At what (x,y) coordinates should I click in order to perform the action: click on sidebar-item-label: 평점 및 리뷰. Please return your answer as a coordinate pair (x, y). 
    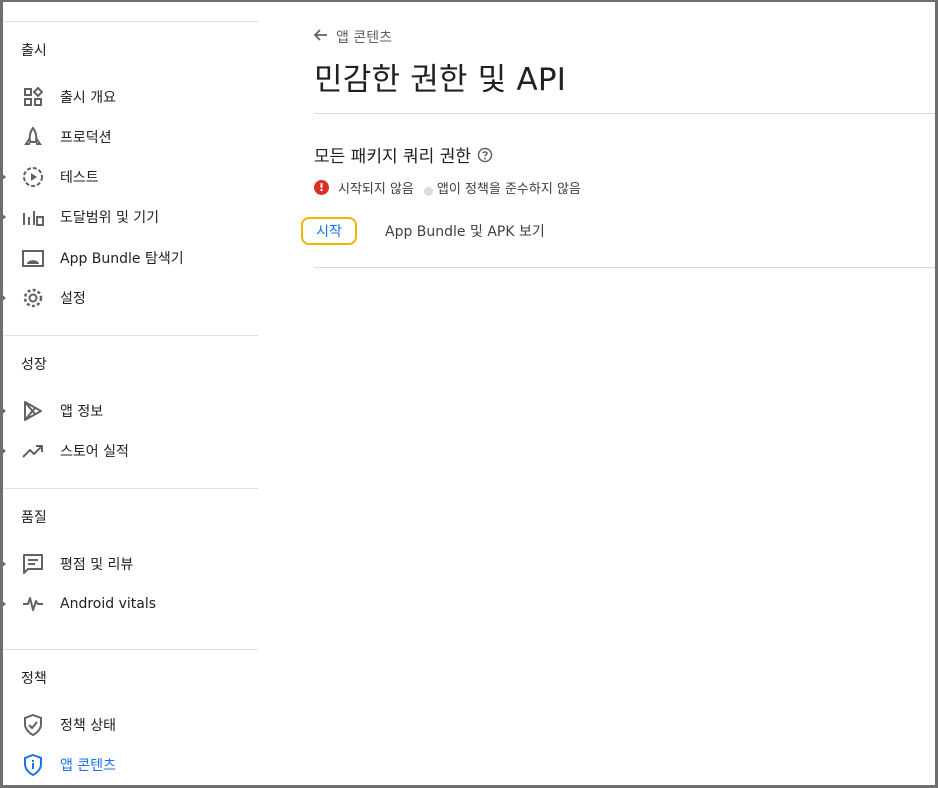
    Looking at the image, I should click on (97, 565).